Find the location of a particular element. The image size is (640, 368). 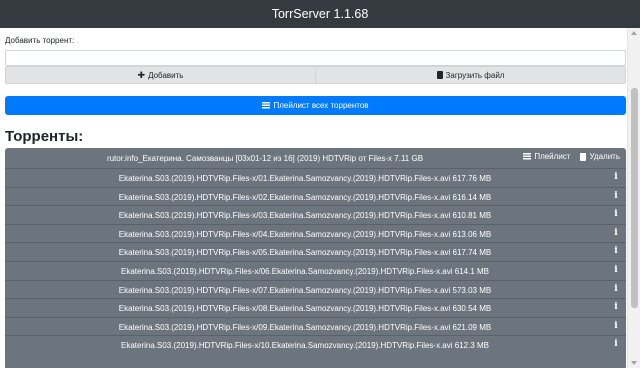

navbar: TorrServer 1.1.68 is located at coordinates (320, 14).